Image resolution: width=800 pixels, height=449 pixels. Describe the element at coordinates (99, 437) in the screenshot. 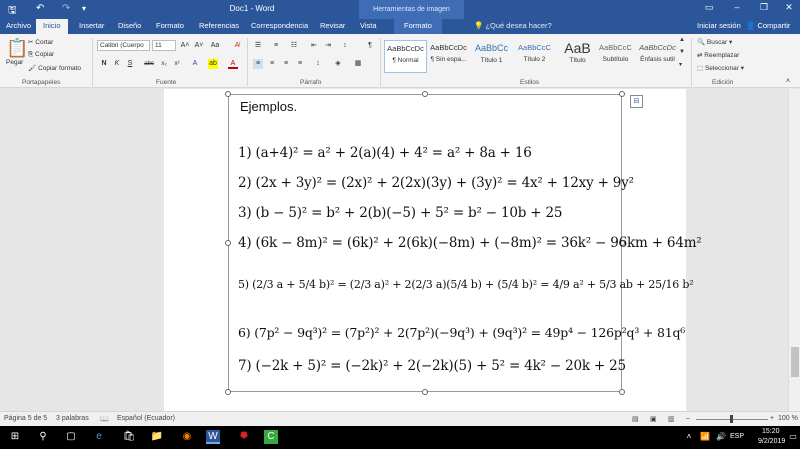

I see `edge-icon: e` at that location.